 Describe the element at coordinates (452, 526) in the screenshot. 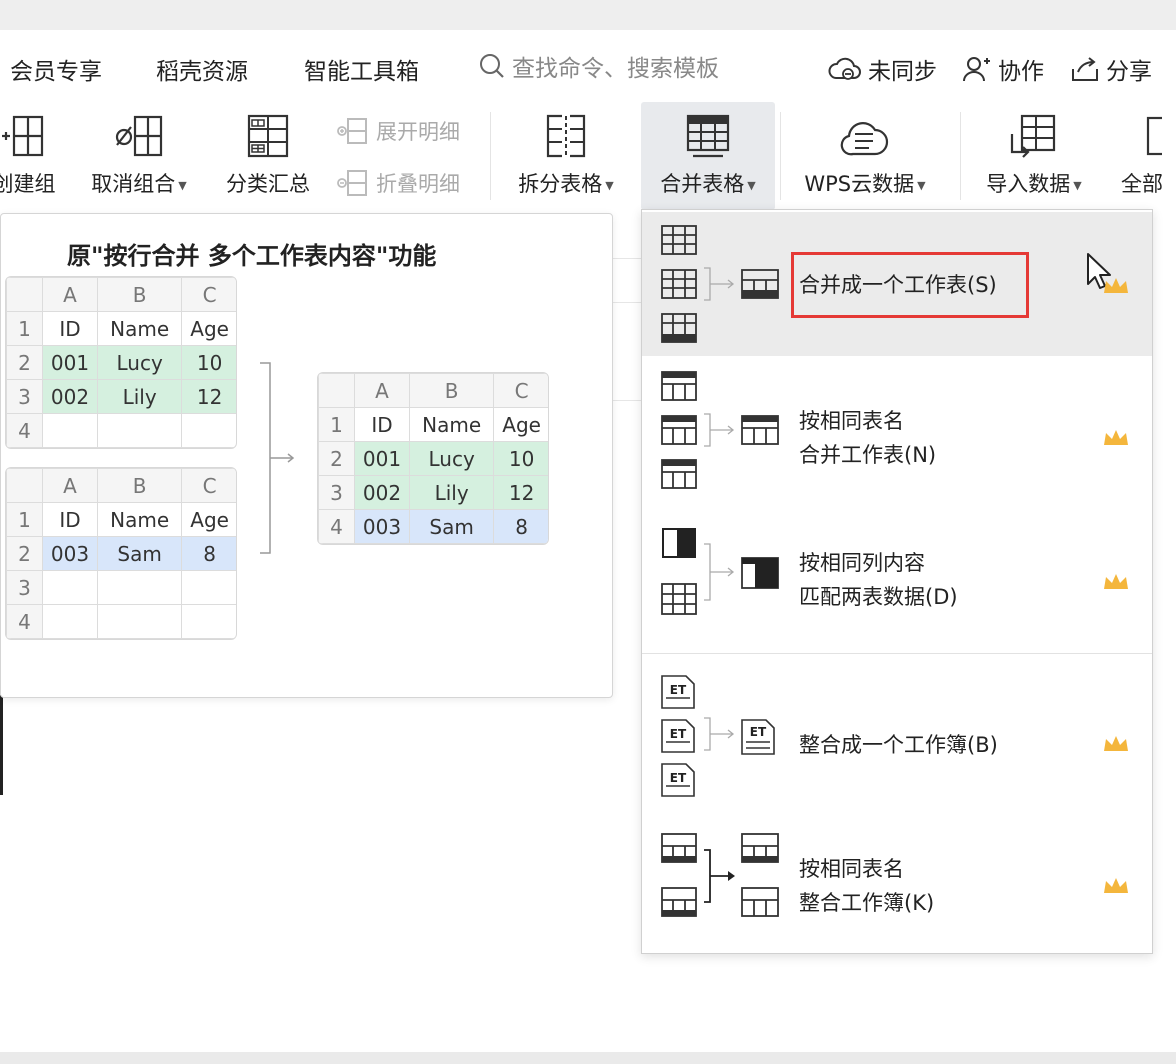

I see `cell: Sam` at that location.